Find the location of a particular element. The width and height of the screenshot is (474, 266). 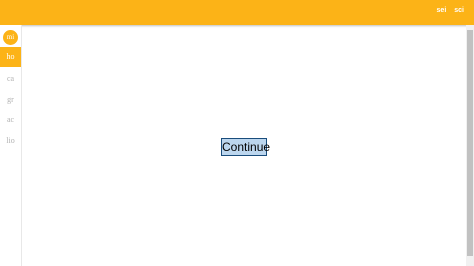

sidebar-item-gr: gr is located at coordinates (10, 100).